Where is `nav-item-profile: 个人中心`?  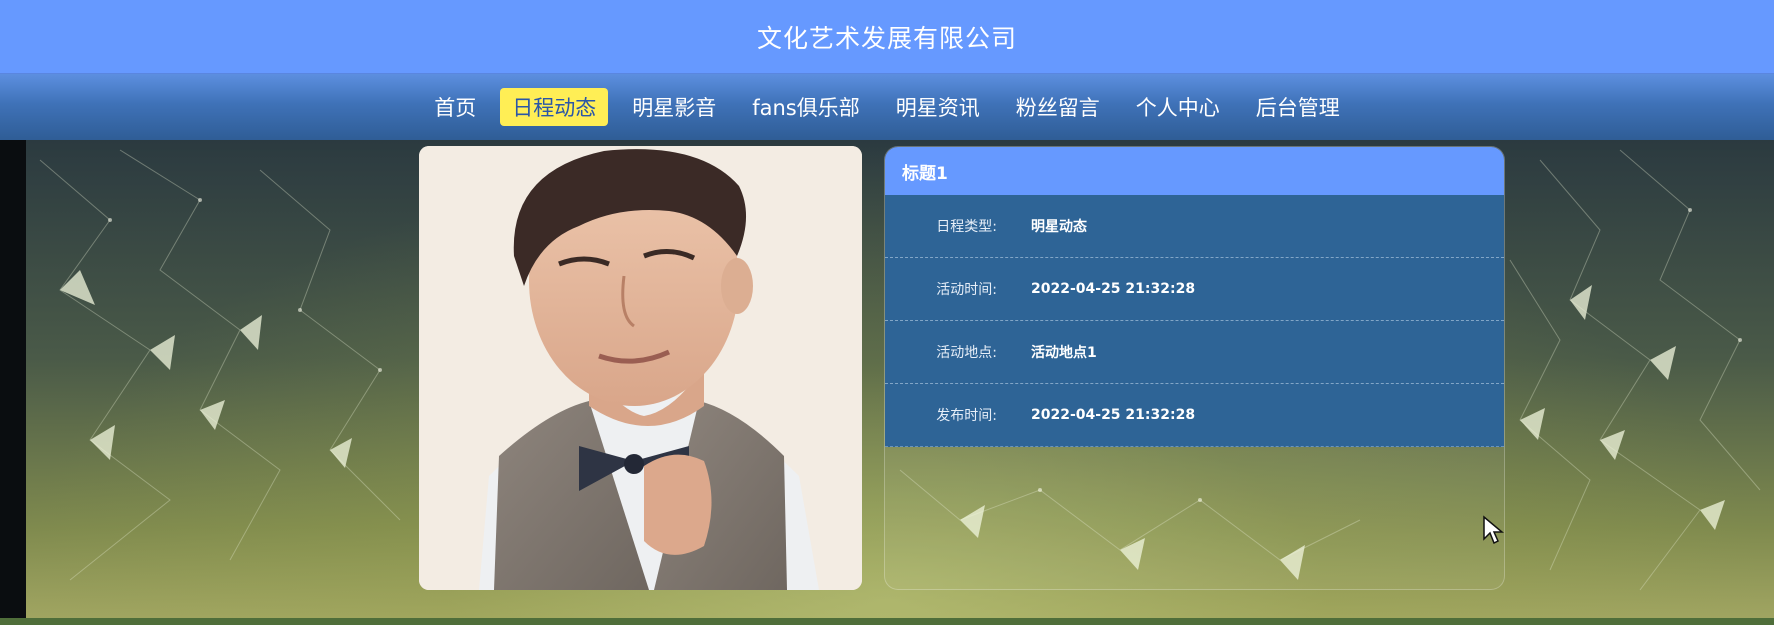 nav-item-profile: 个人中心 is located at coordinates (1178, 107).